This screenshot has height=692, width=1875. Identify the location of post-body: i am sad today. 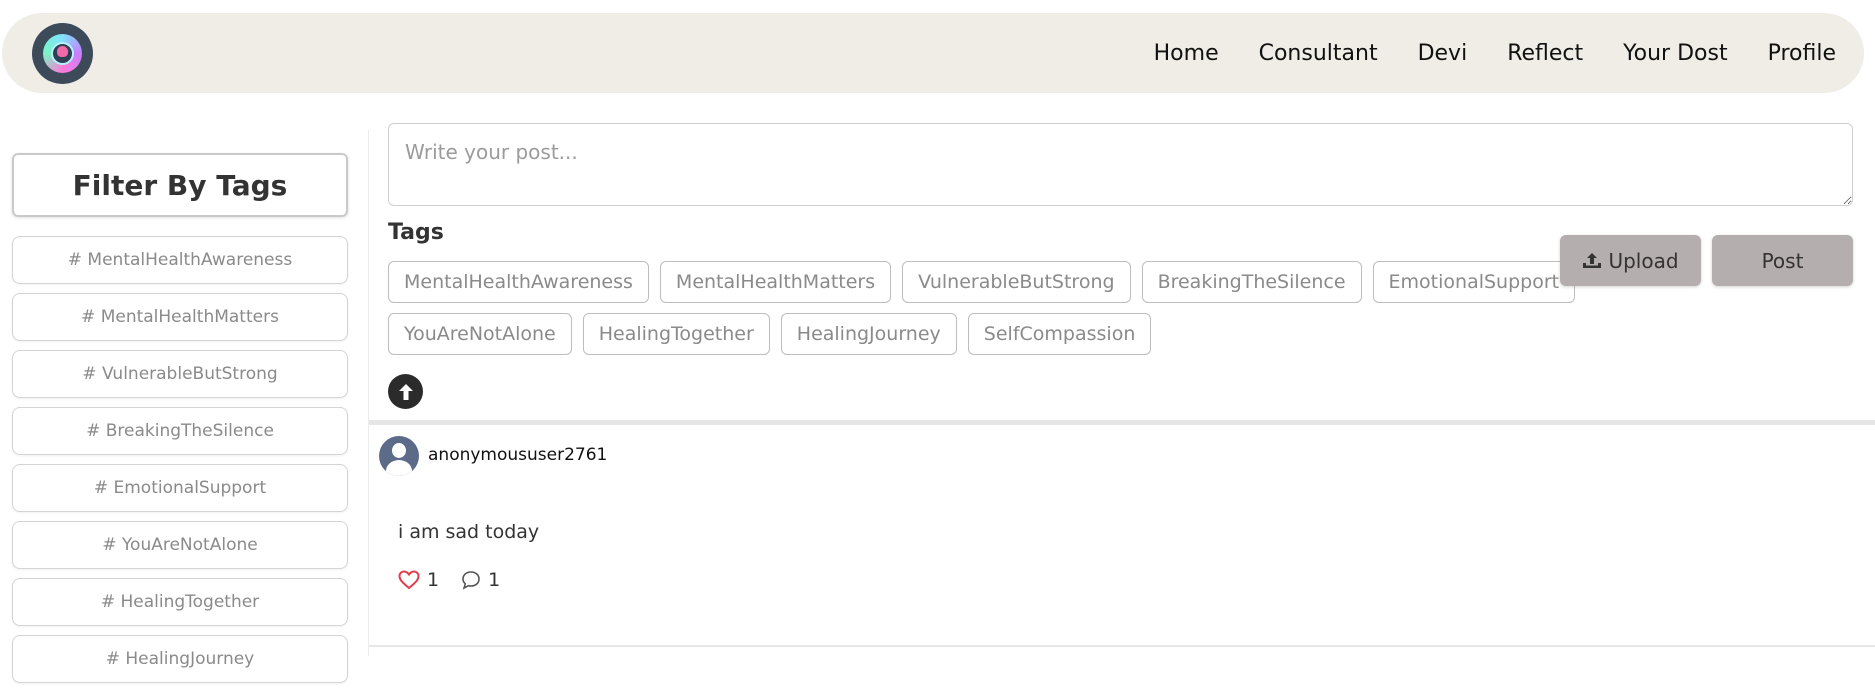
(469, 532).